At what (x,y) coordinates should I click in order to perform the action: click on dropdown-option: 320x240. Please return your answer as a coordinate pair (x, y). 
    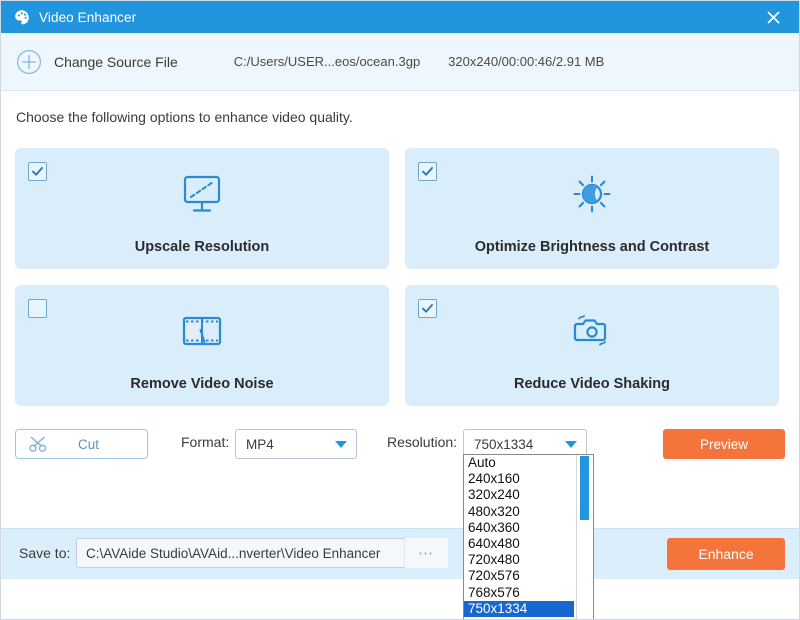
    Looking at the image, I should click on (519, 495).